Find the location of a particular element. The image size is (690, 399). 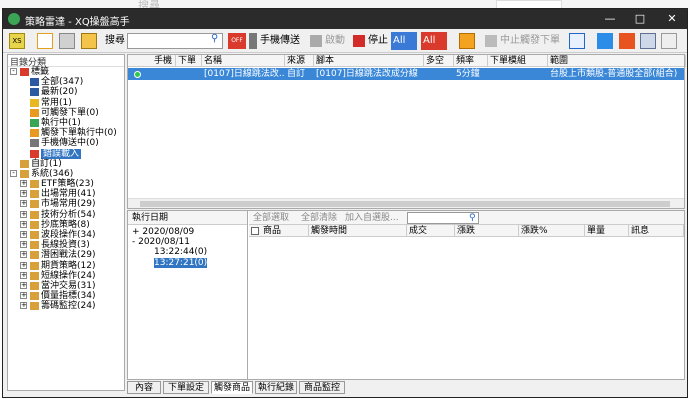

results-column-header: 單量 is located at coordinates (607, 231).